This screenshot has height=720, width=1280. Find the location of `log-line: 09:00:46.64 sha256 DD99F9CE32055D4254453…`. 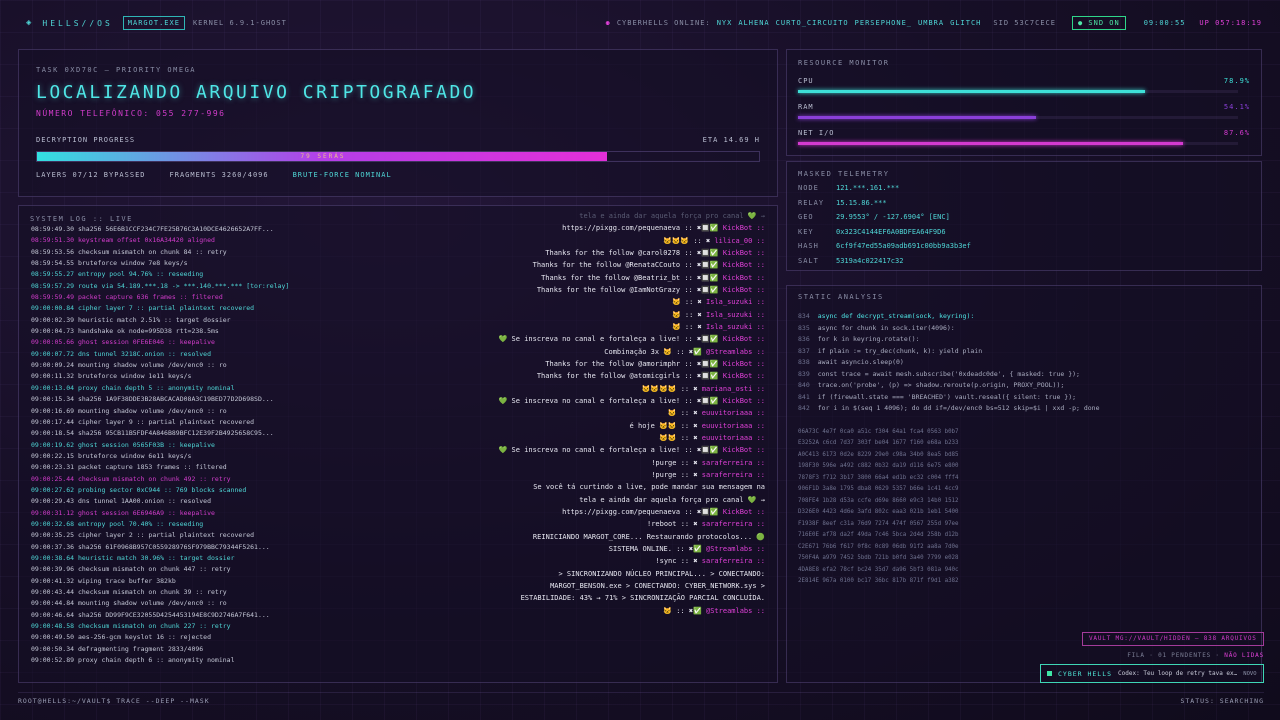

log-line: 09:00:46.64 sha256 DD99F9CE32055D4254453… is located at coordinates (150, 614).